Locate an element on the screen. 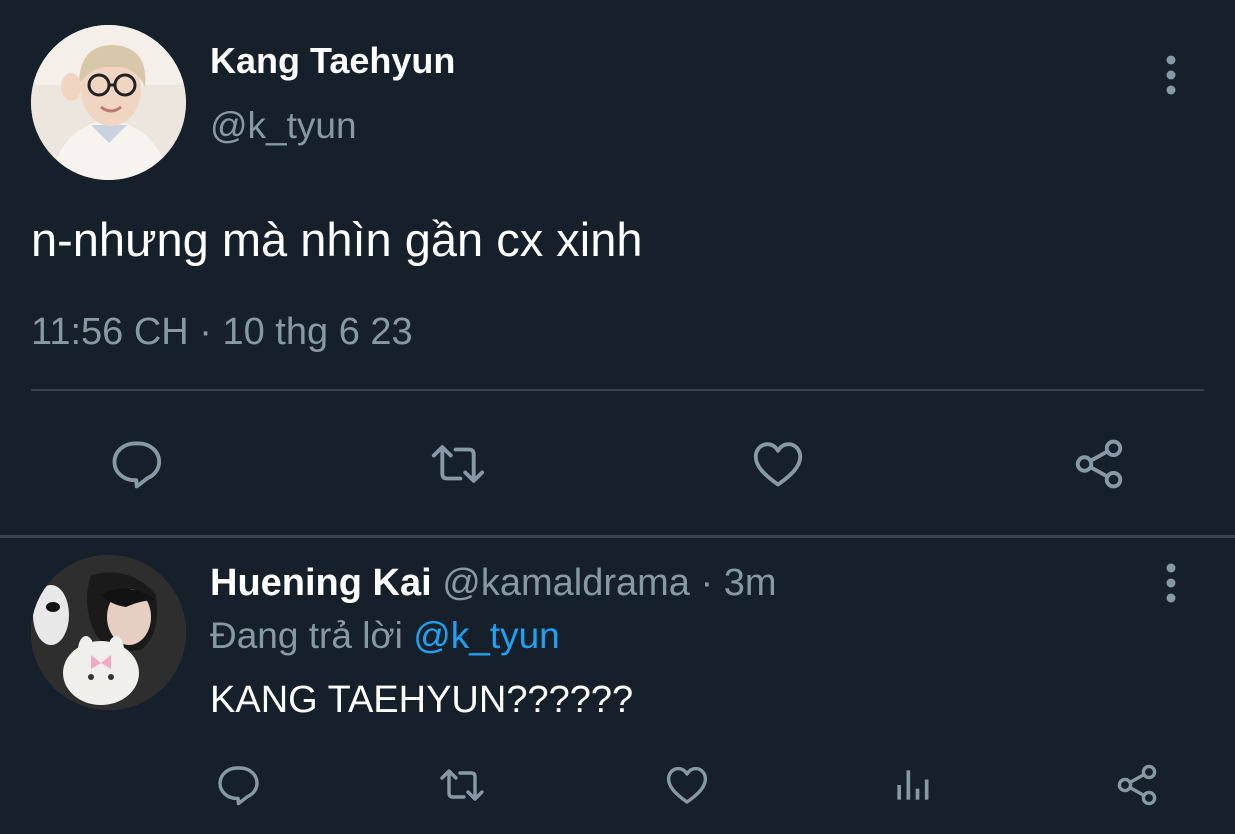  reply-author-name: Huening Kai is located at coordinates (321, 583).